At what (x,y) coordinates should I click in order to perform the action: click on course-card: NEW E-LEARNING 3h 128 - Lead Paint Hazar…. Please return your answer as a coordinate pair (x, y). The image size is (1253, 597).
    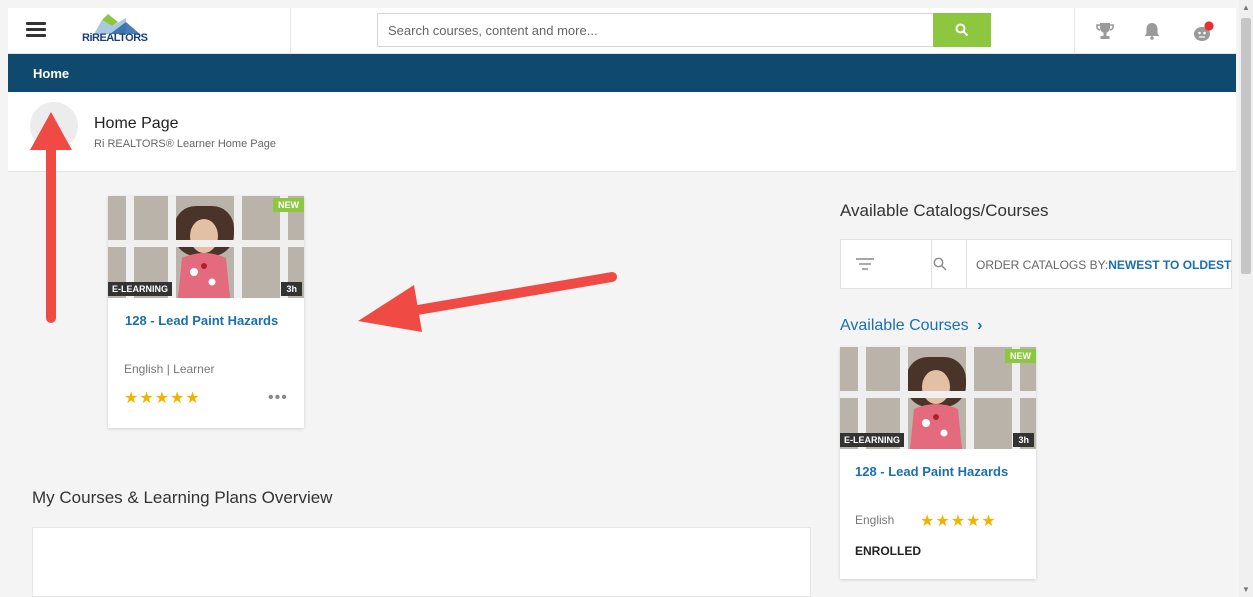
    Looking at the image, I should click on (206, 312).